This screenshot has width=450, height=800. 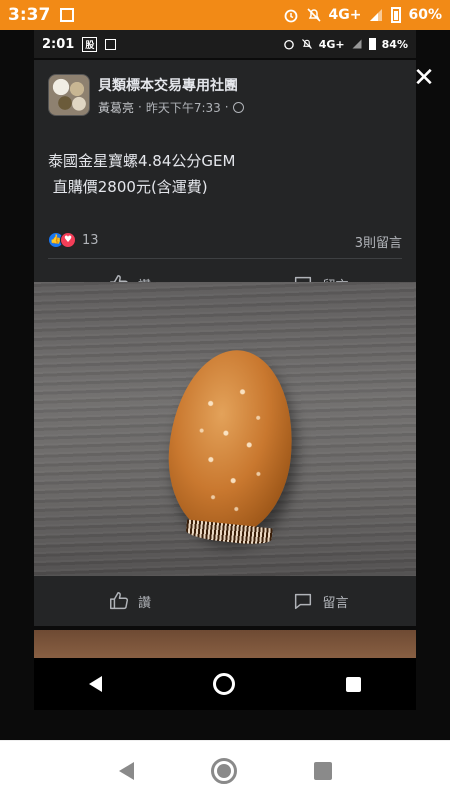 I want to click on photo-actions: 讚 留言, so click(x=225, y=601).